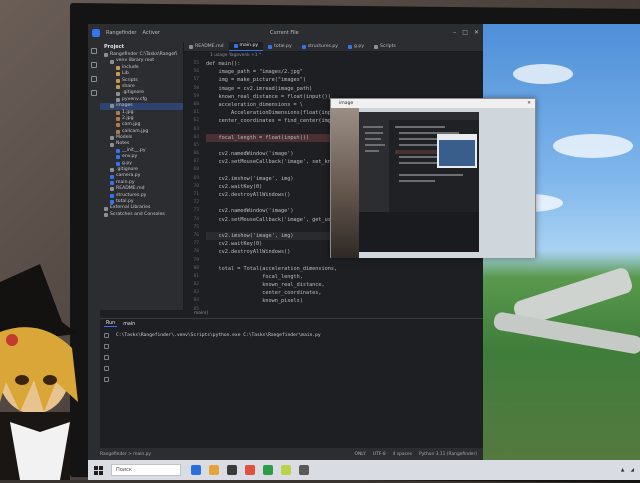  Describe the element at coordinates (141, 47) in the screenshot. I see `project-header: Project` at that location.